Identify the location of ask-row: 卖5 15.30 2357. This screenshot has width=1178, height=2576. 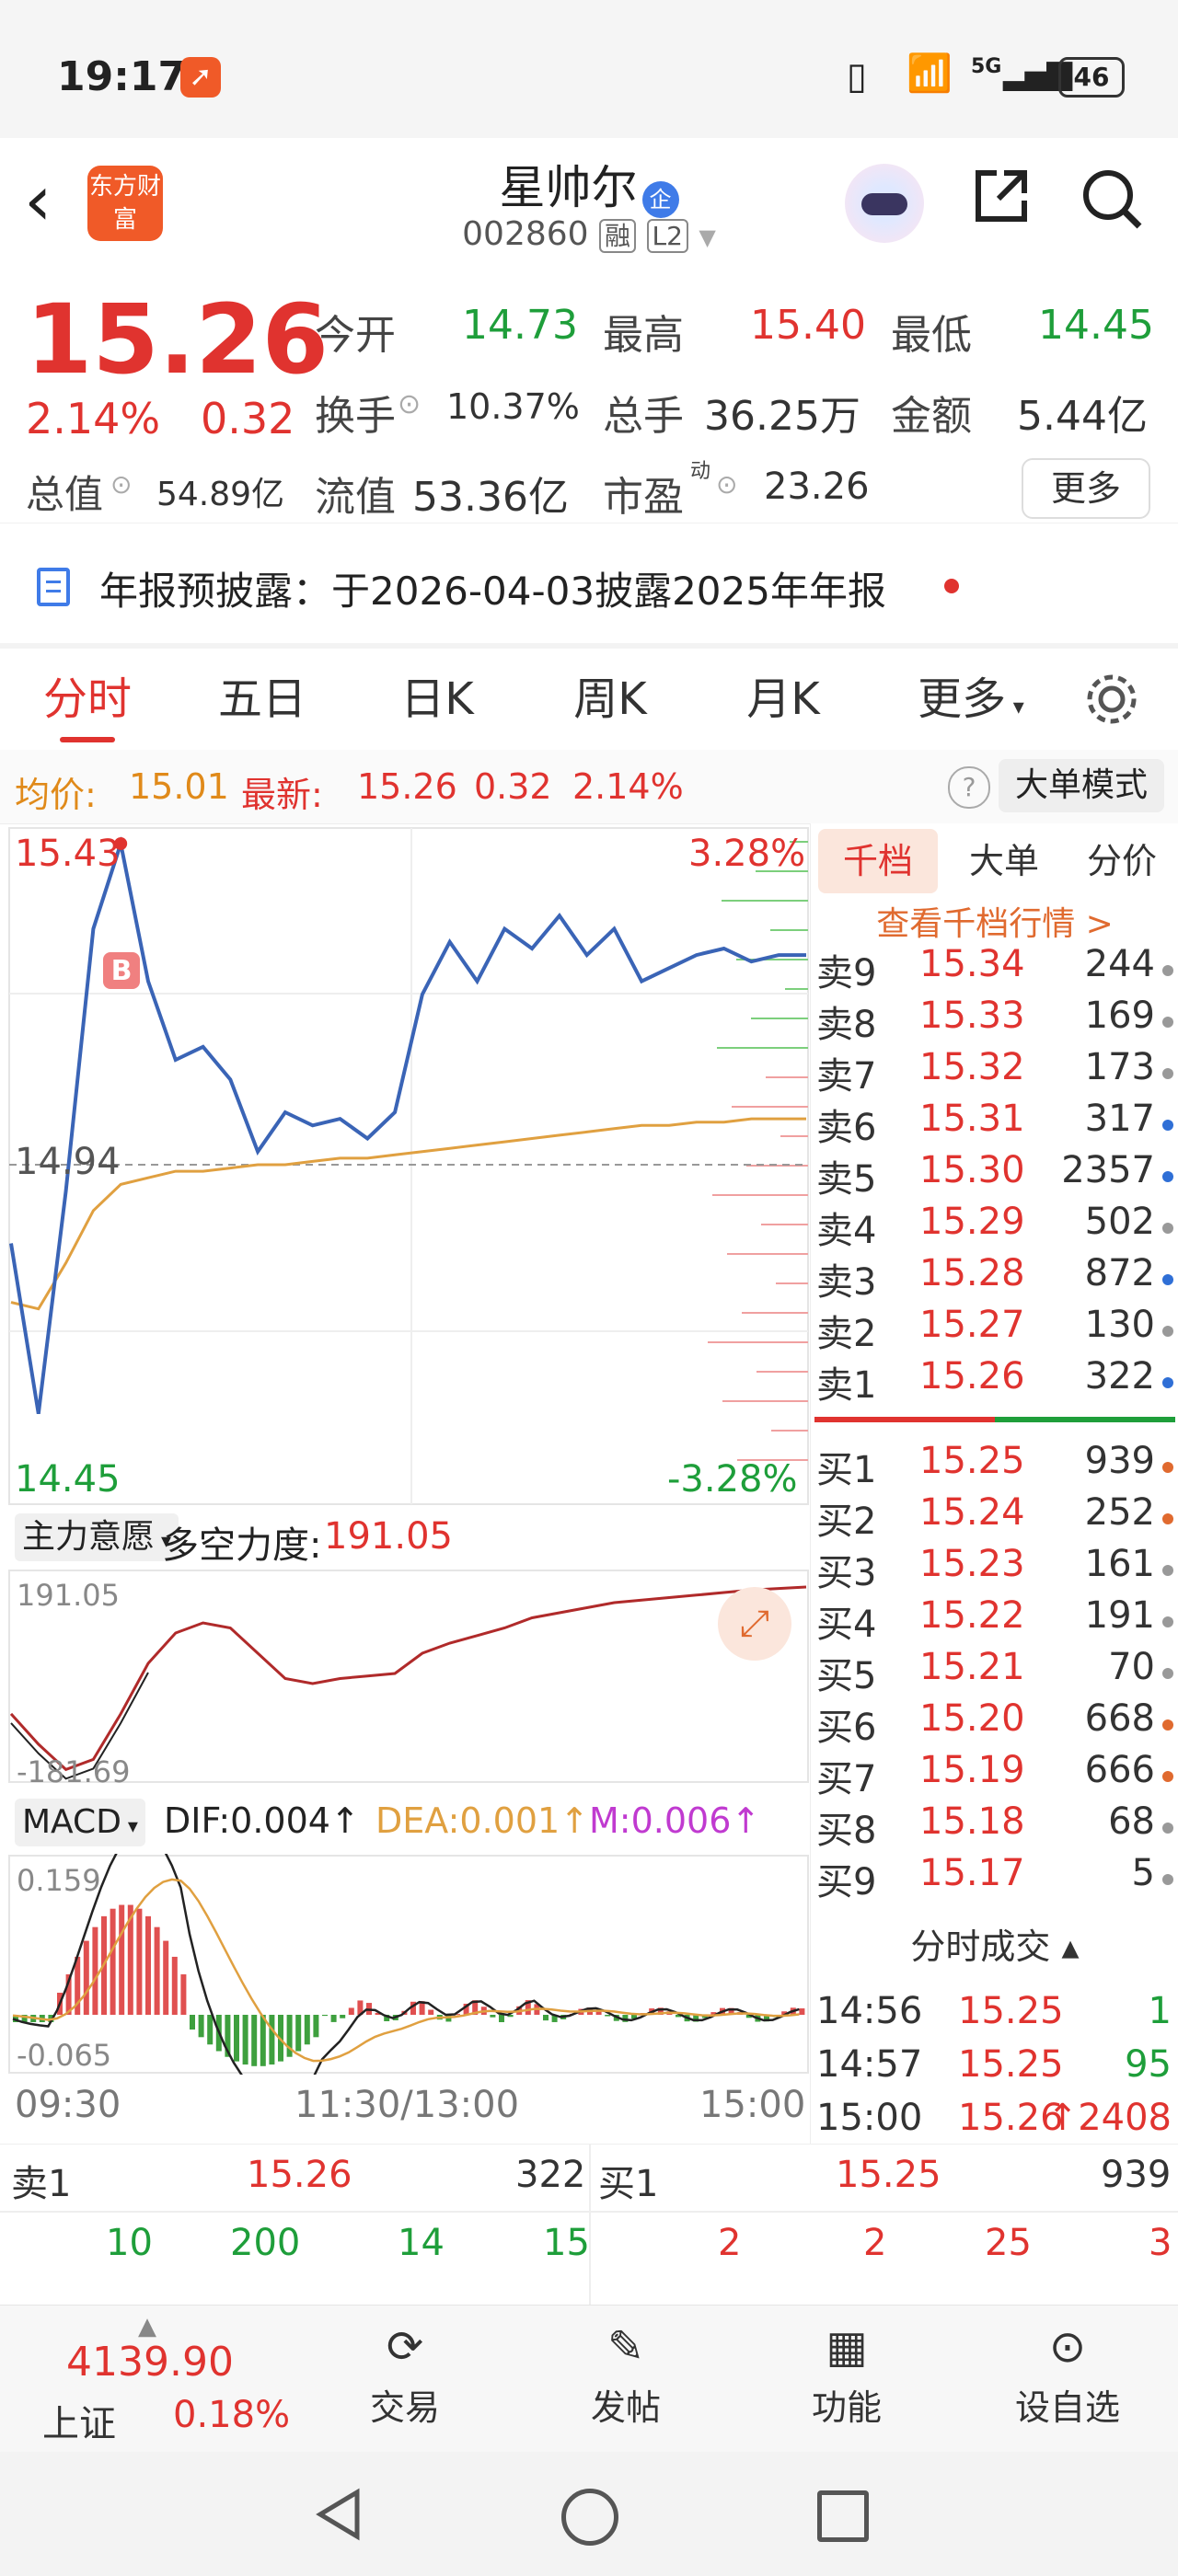
(994, 1175).